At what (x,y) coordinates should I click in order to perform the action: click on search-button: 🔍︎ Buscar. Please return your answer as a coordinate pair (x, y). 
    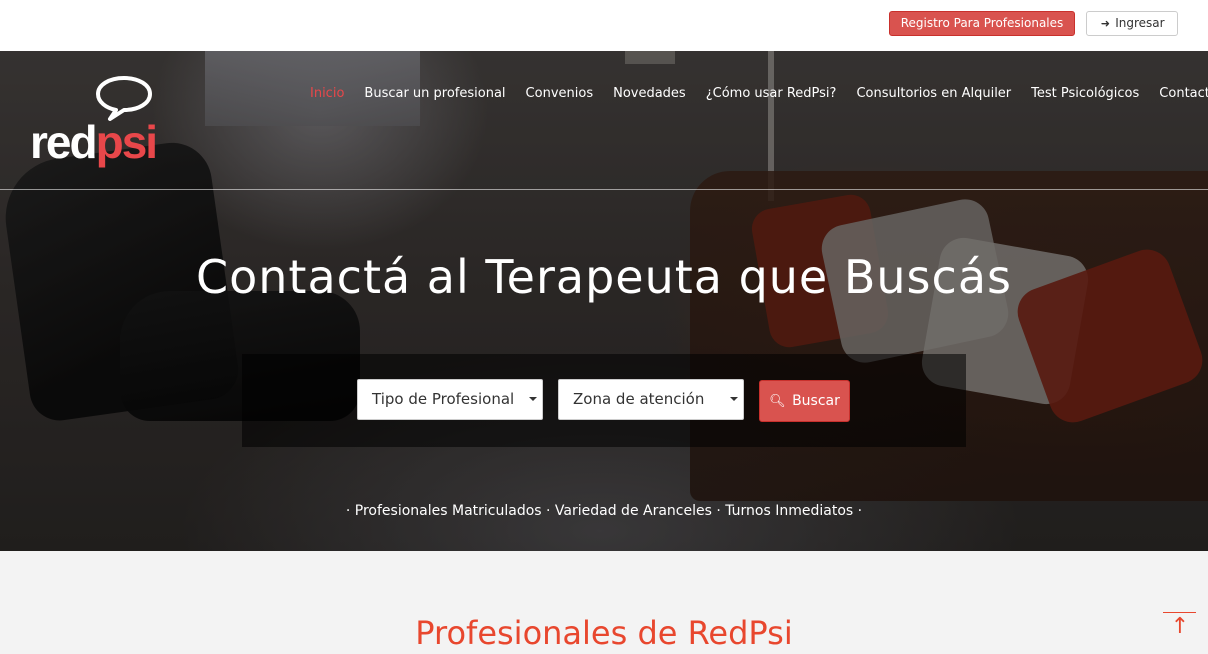
    Looking at the image, I should click on (804, 401).